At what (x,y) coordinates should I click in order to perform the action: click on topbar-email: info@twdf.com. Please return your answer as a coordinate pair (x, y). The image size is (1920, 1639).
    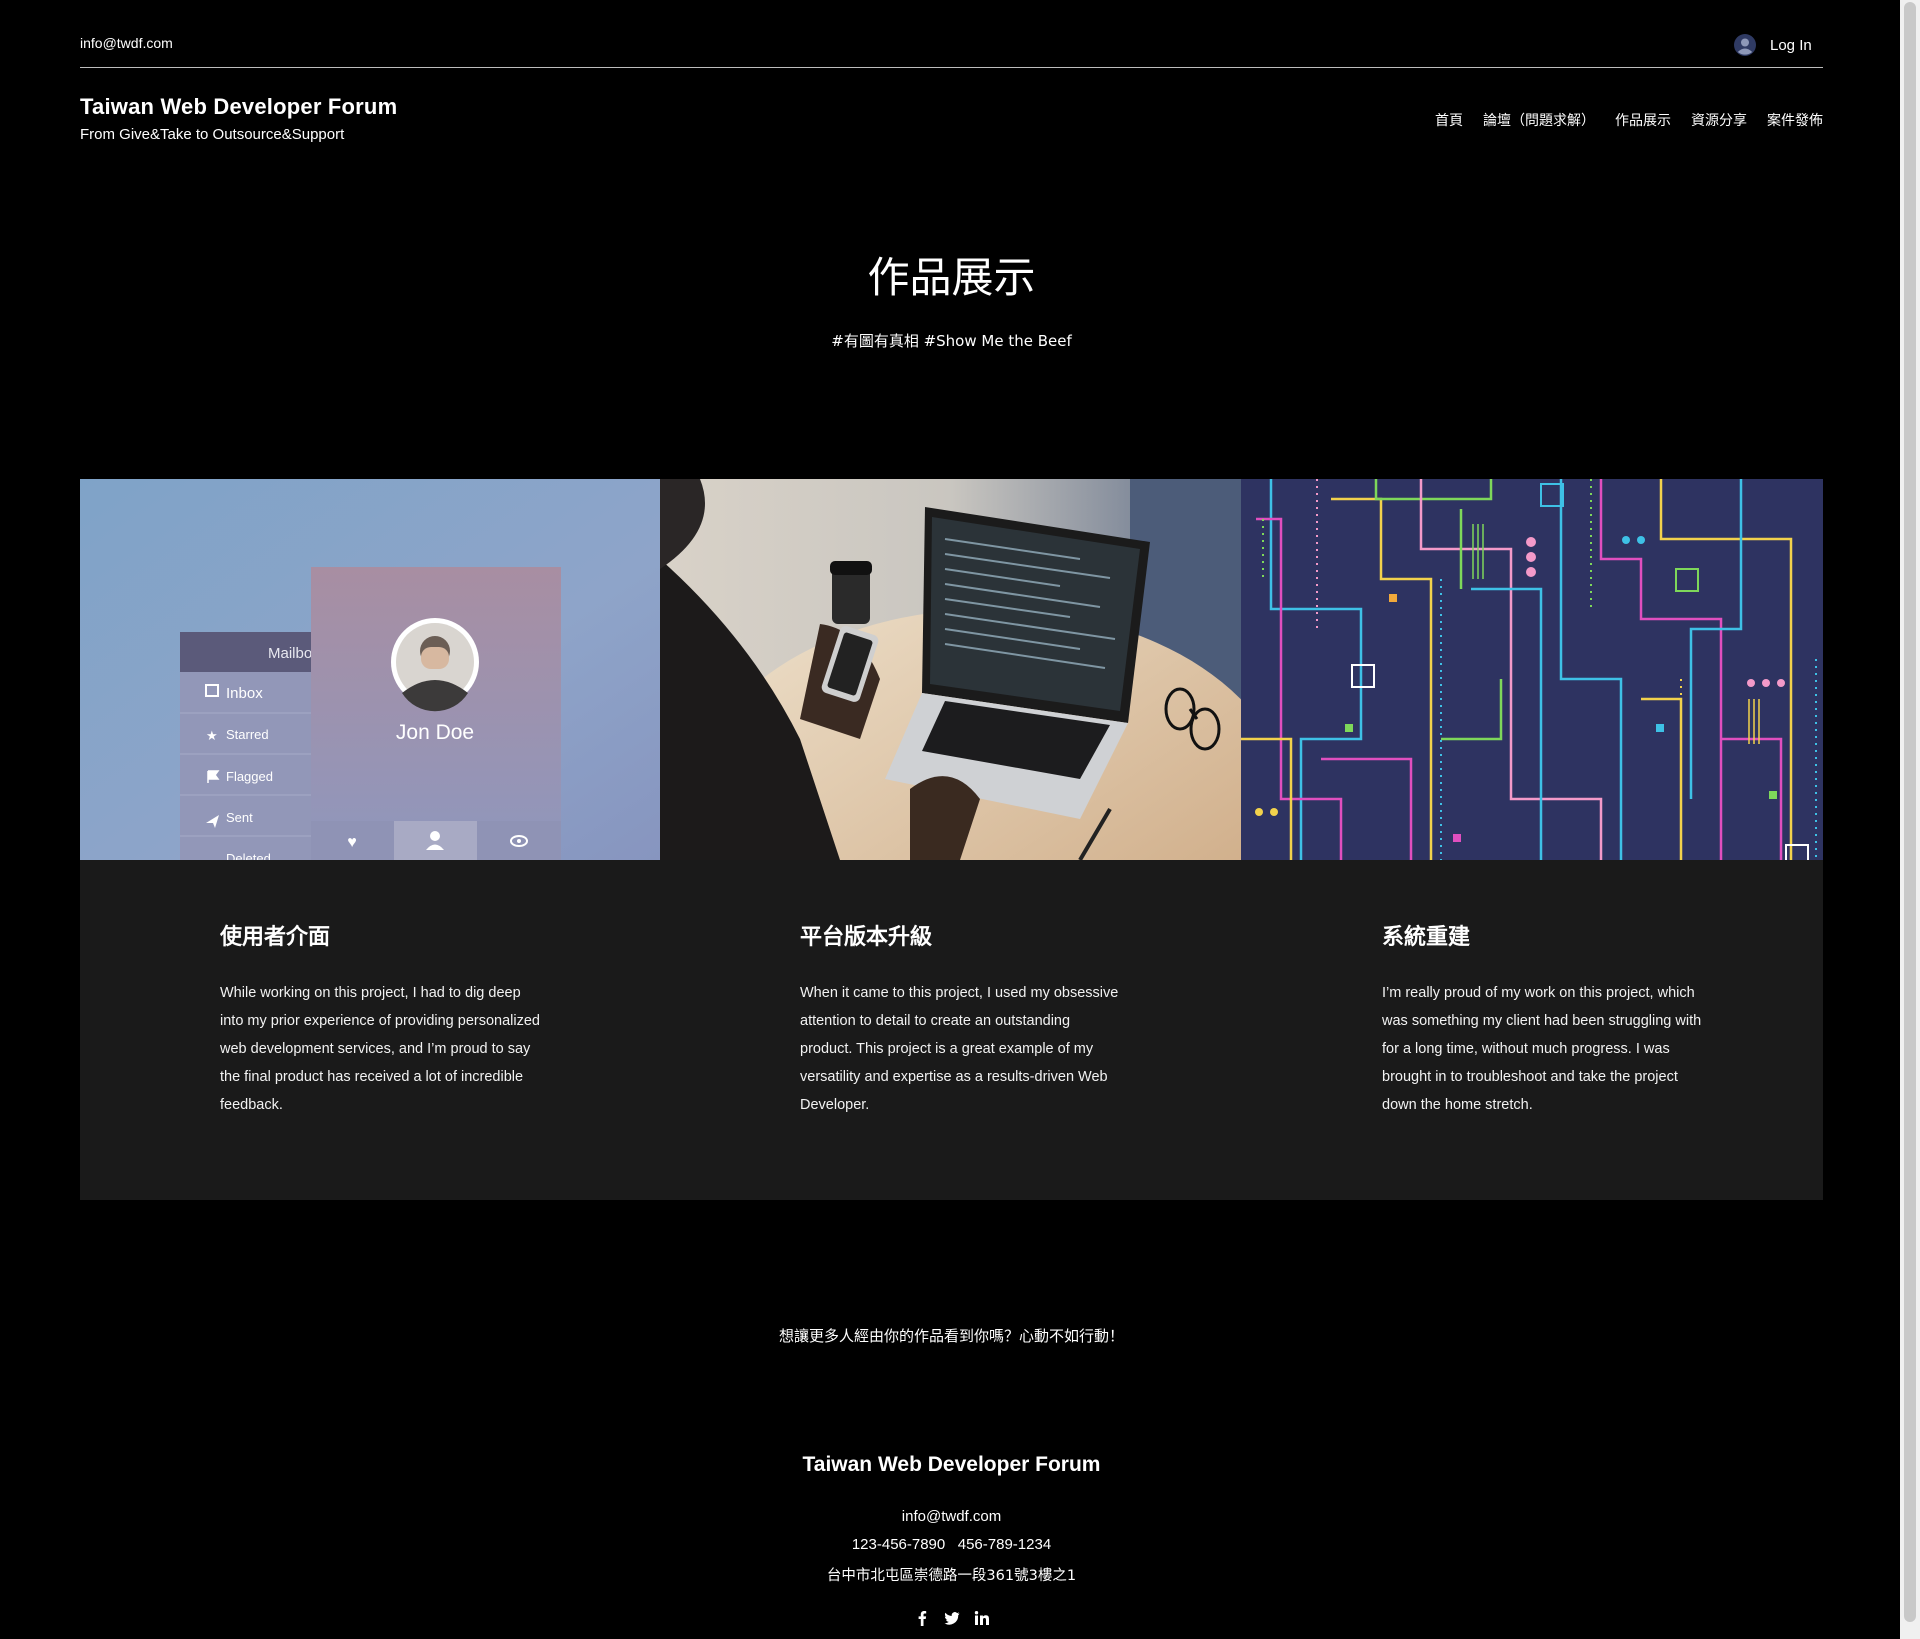
    Looking at the image, I should click on (126, 43).